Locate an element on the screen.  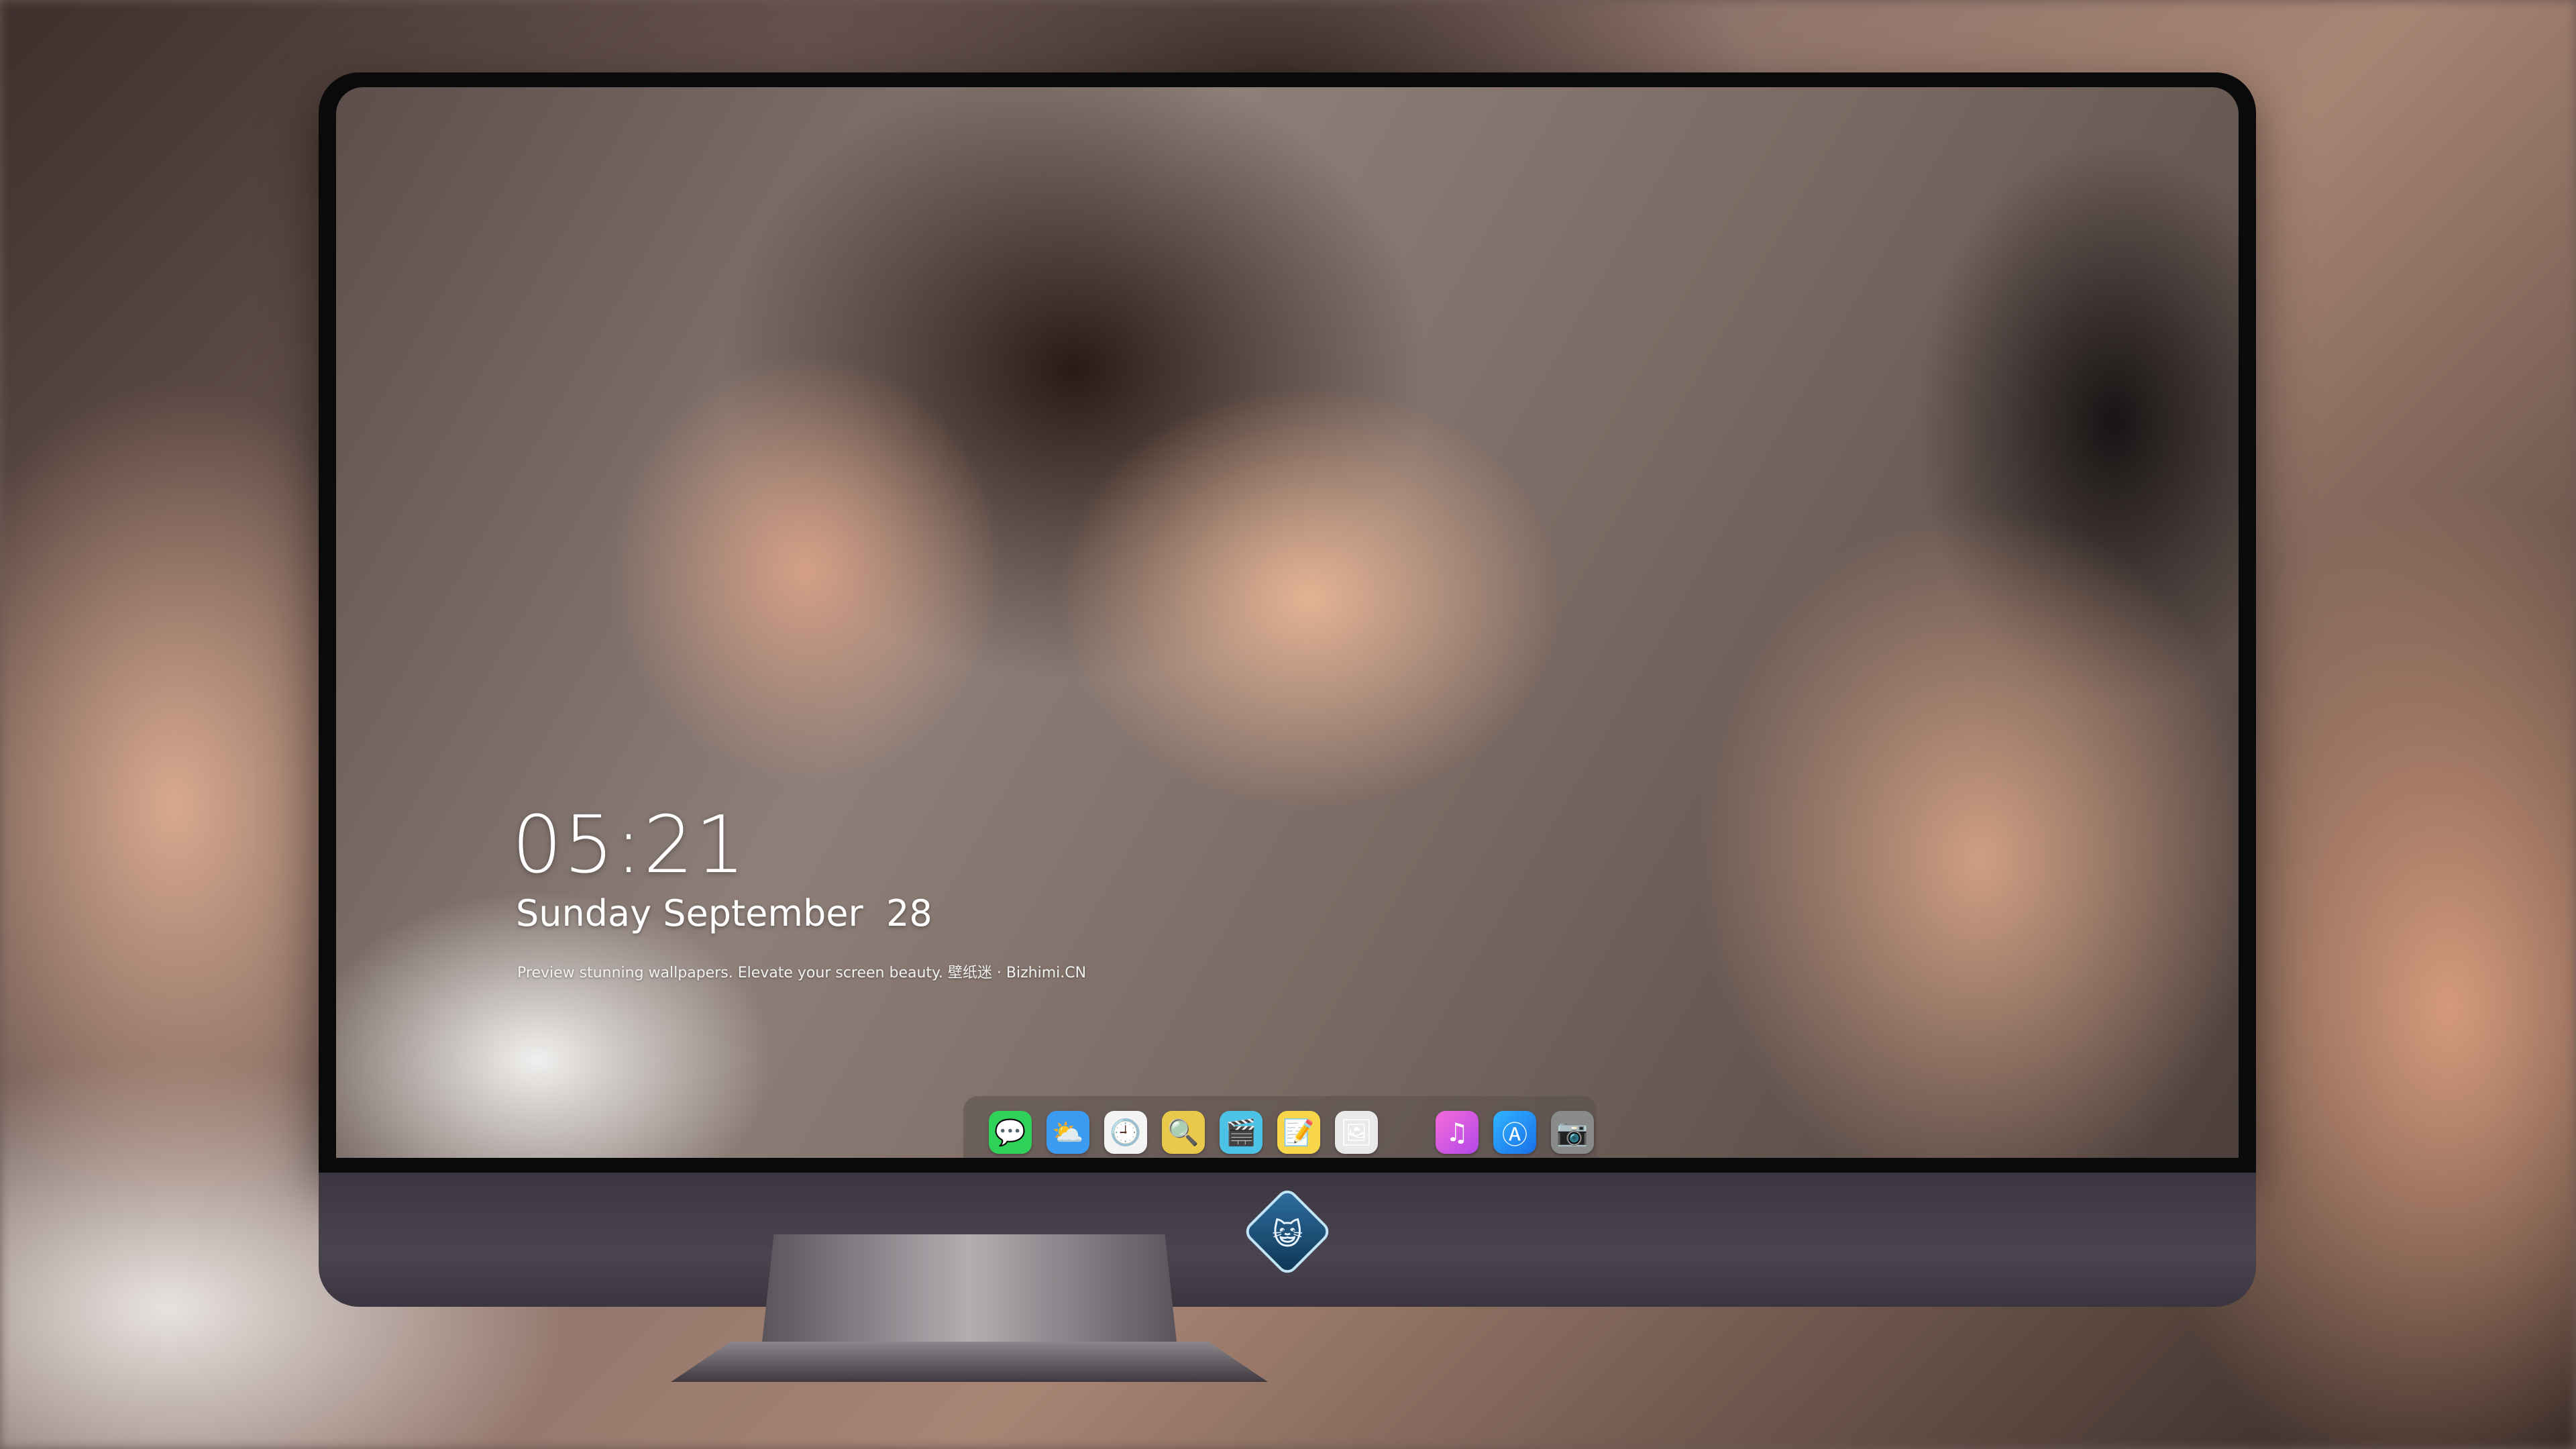
monitor-stand-neck is located at coordinates (969, 1291).